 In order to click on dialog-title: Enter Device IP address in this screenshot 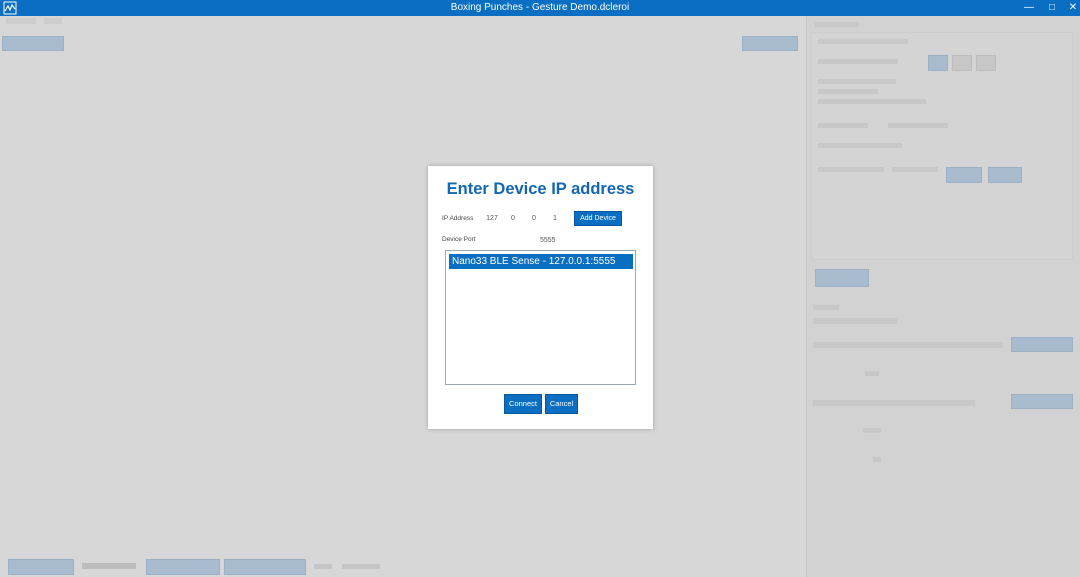, I will do `click(540, 189)`.